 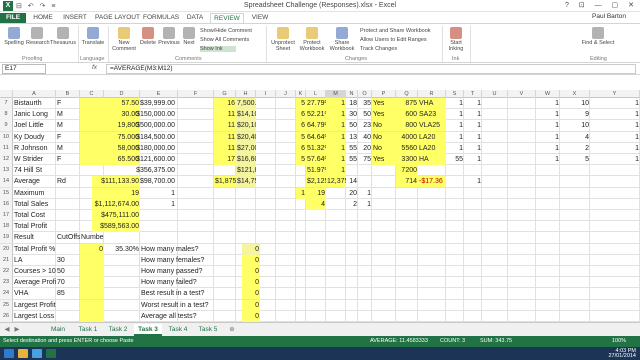 What do you see at coordinates (68, 94) in the screenshot?
I see `column-header-b: B` at bounding box center [68, 94].